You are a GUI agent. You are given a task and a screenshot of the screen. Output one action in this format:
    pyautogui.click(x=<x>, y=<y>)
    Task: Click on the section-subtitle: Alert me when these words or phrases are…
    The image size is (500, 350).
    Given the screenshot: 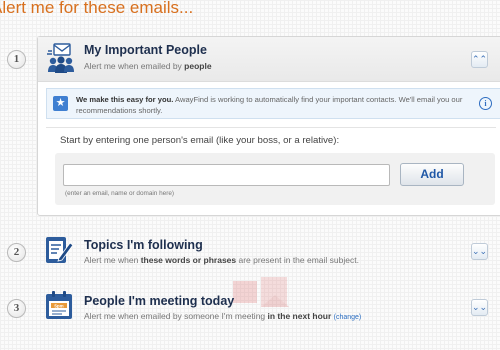 What is the action you would take?
    pyautogui.click(x=221, y=260)
    